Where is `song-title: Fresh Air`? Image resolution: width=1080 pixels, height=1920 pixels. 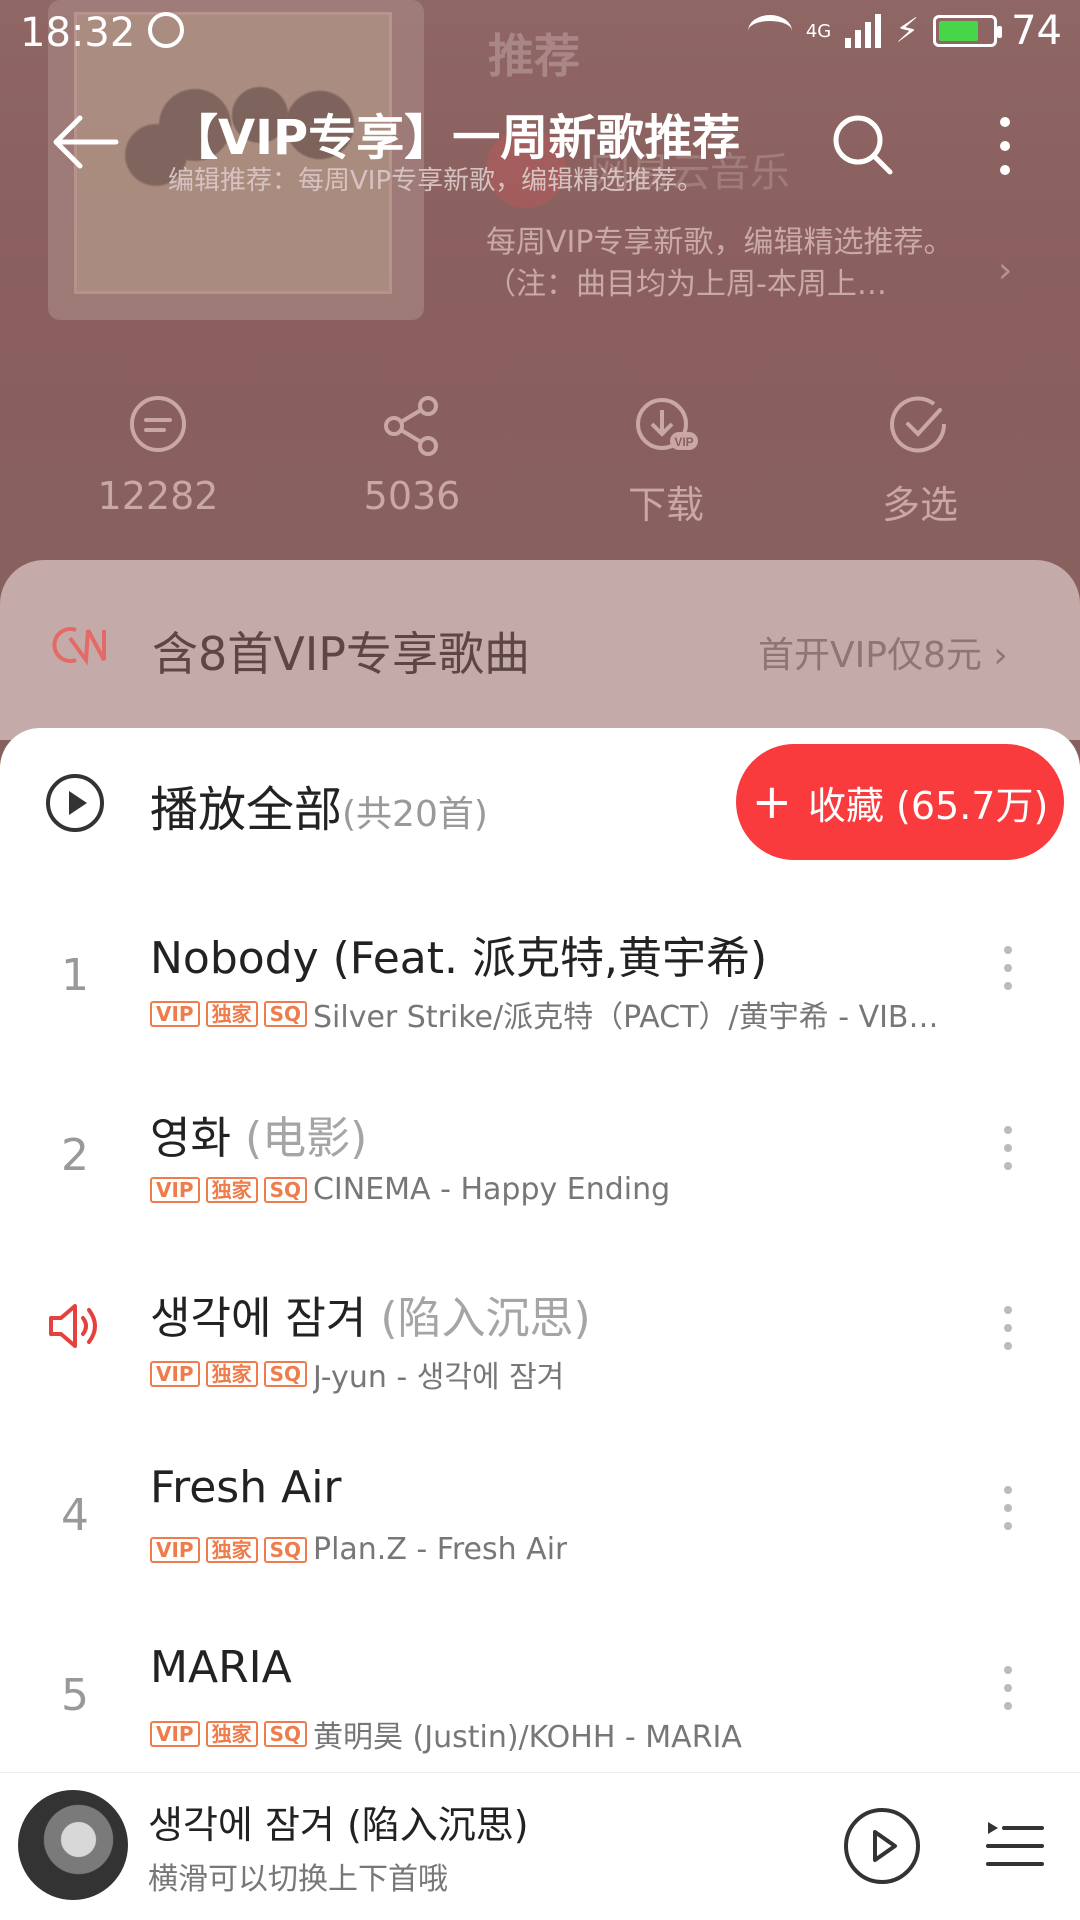 song-title: Fresh Air is located at coordinates (246, 1487).